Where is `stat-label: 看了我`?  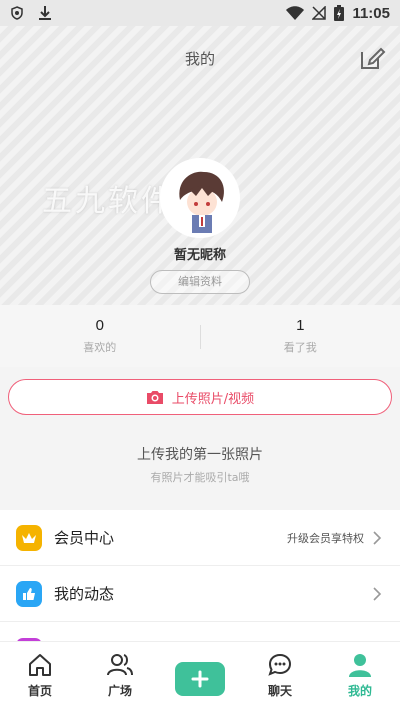
stat-label: 看了我 is located at coordinates (300, 347).